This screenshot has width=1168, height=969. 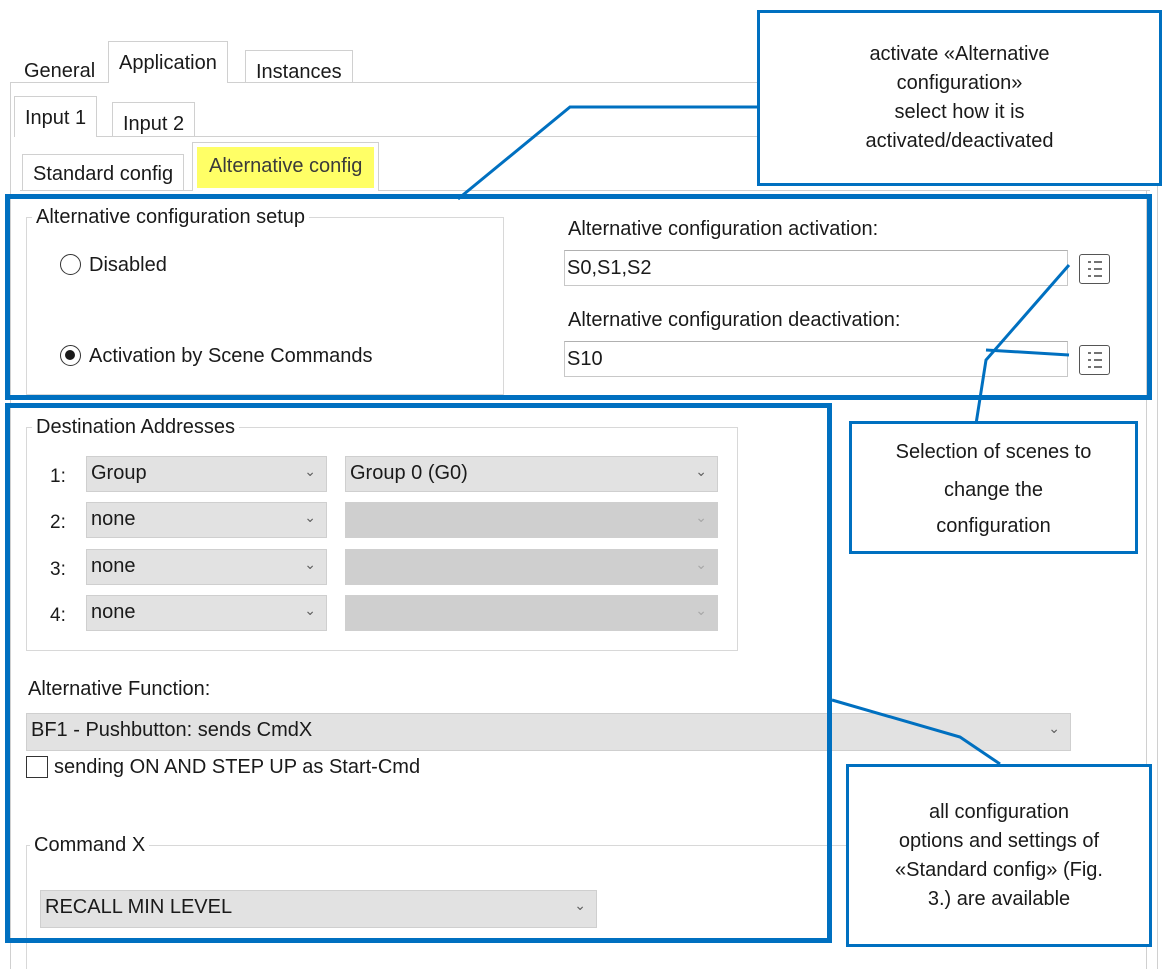 I want to click on callout-all-options-line: options and settings of, so click(x=999, y=840).